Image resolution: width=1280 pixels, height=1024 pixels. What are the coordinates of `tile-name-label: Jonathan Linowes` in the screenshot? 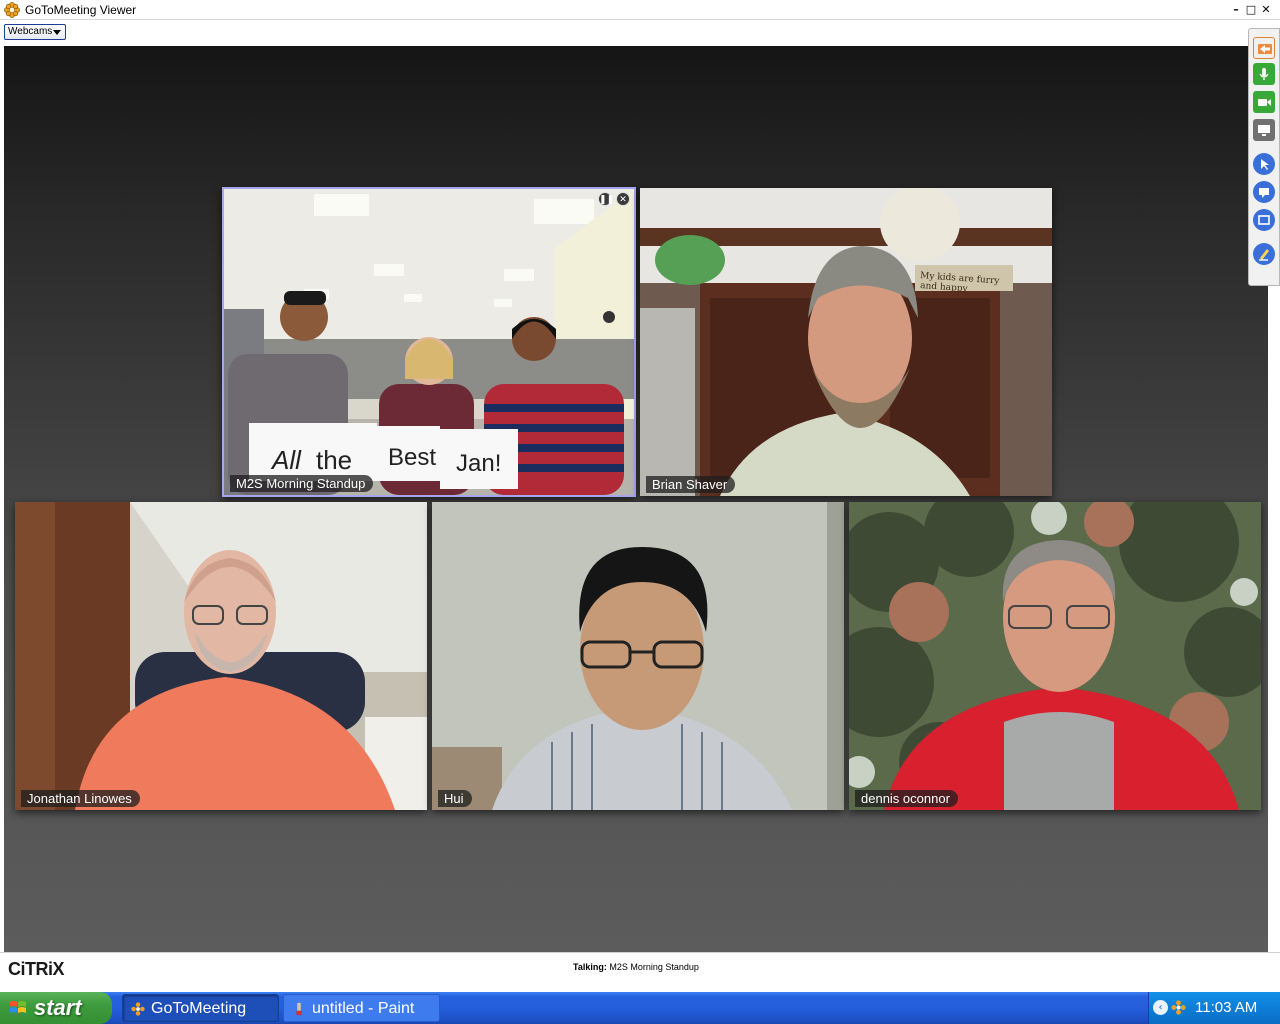 It's located at (80, 798).